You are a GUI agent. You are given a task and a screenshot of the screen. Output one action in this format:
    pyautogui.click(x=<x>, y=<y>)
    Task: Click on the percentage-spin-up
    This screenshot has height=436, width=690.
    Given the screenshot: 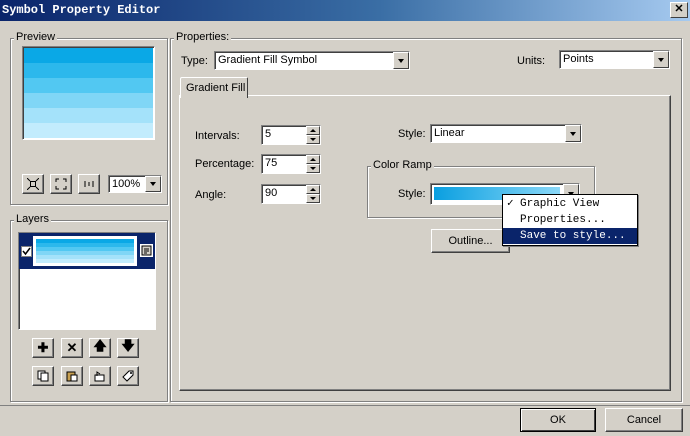 What is the action you would take?
    pyautogui.click(x=313, y=159)
    